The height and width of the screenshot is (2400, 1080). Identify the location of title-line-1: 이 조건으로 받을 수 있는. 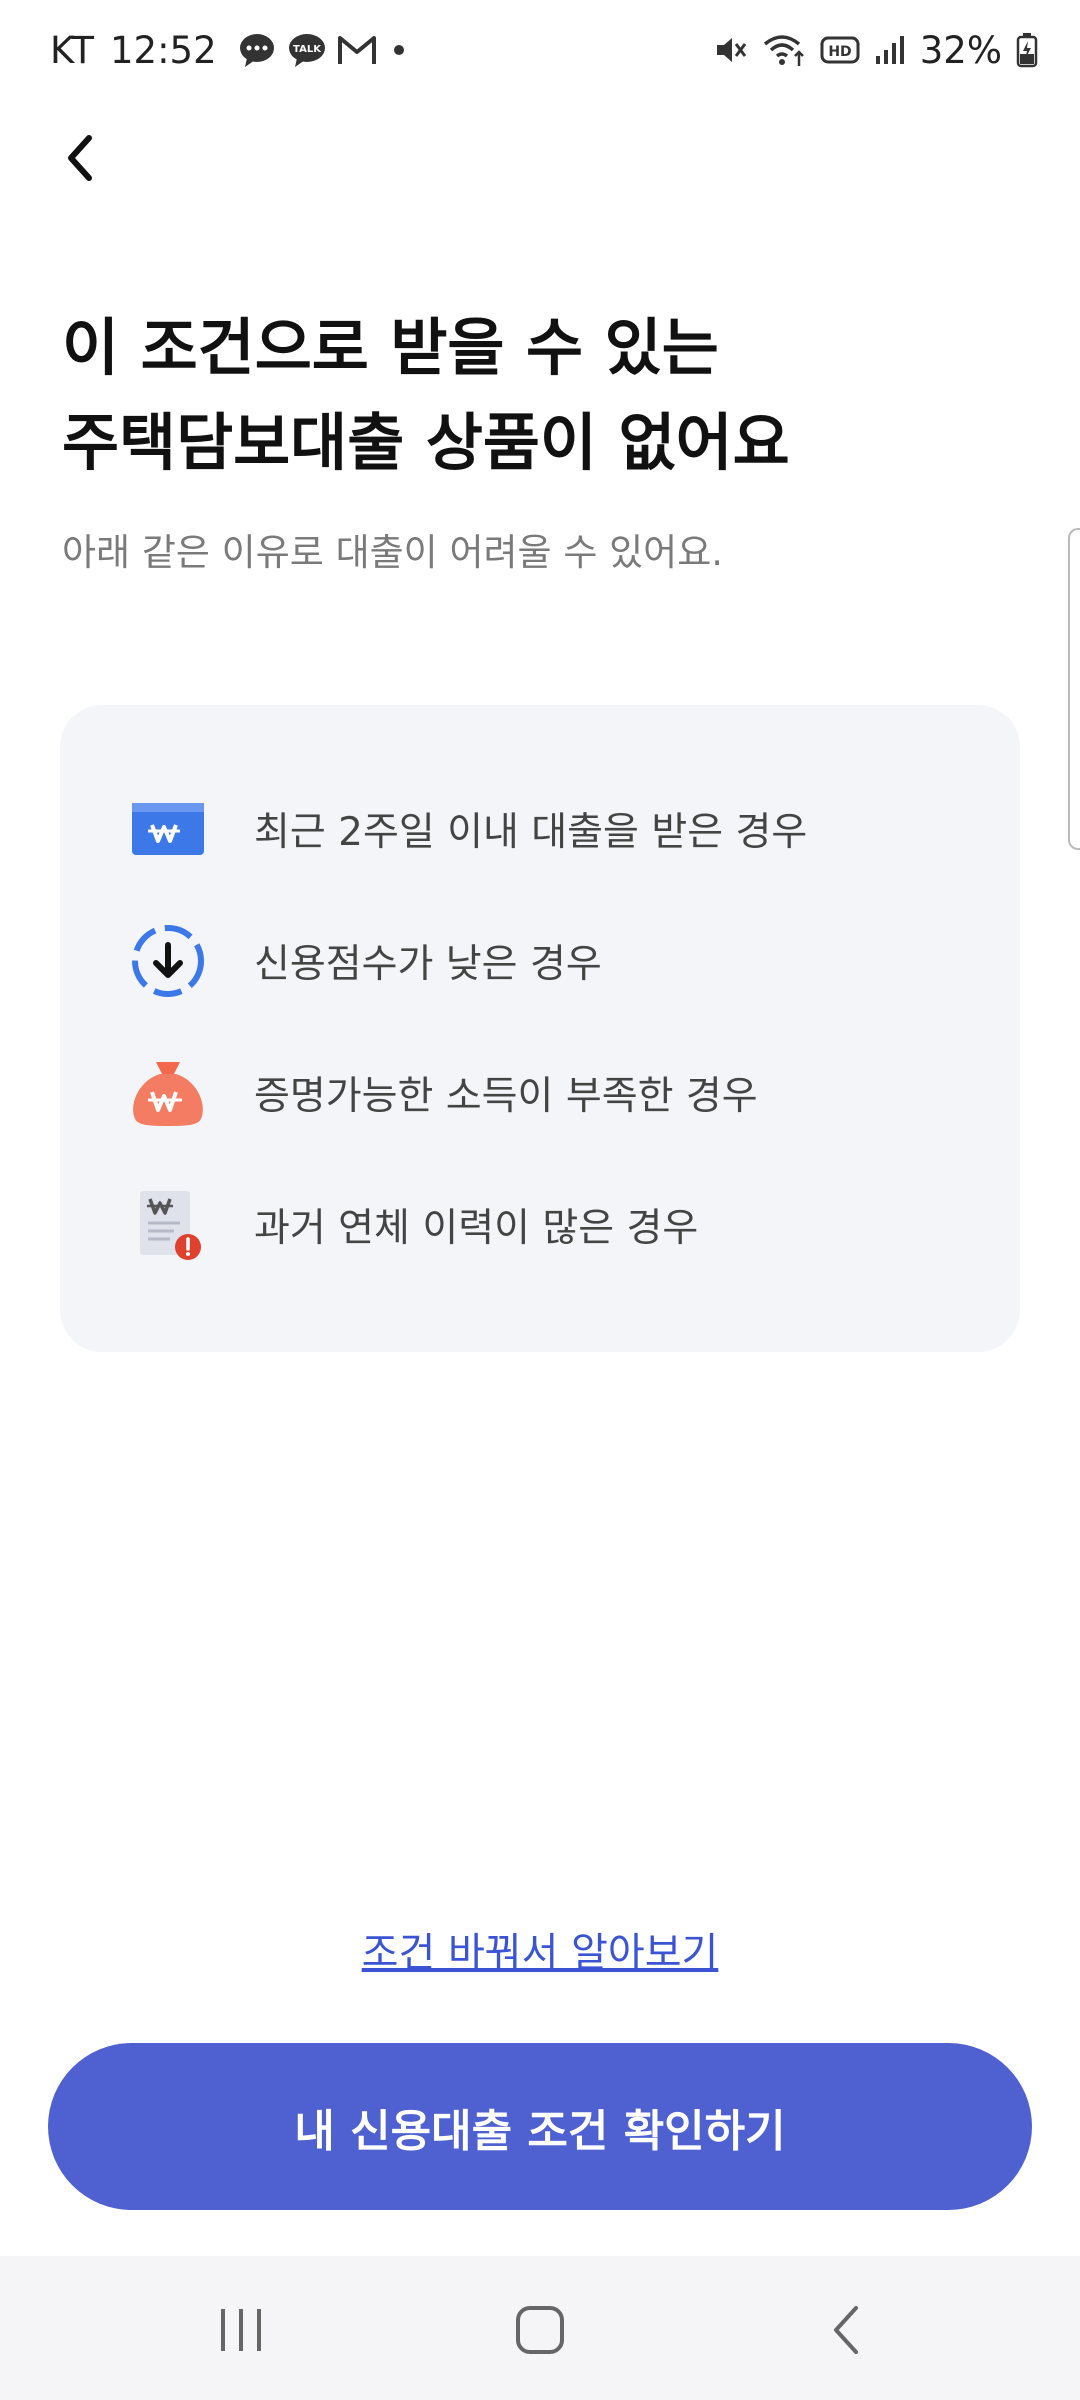
(390, 347).